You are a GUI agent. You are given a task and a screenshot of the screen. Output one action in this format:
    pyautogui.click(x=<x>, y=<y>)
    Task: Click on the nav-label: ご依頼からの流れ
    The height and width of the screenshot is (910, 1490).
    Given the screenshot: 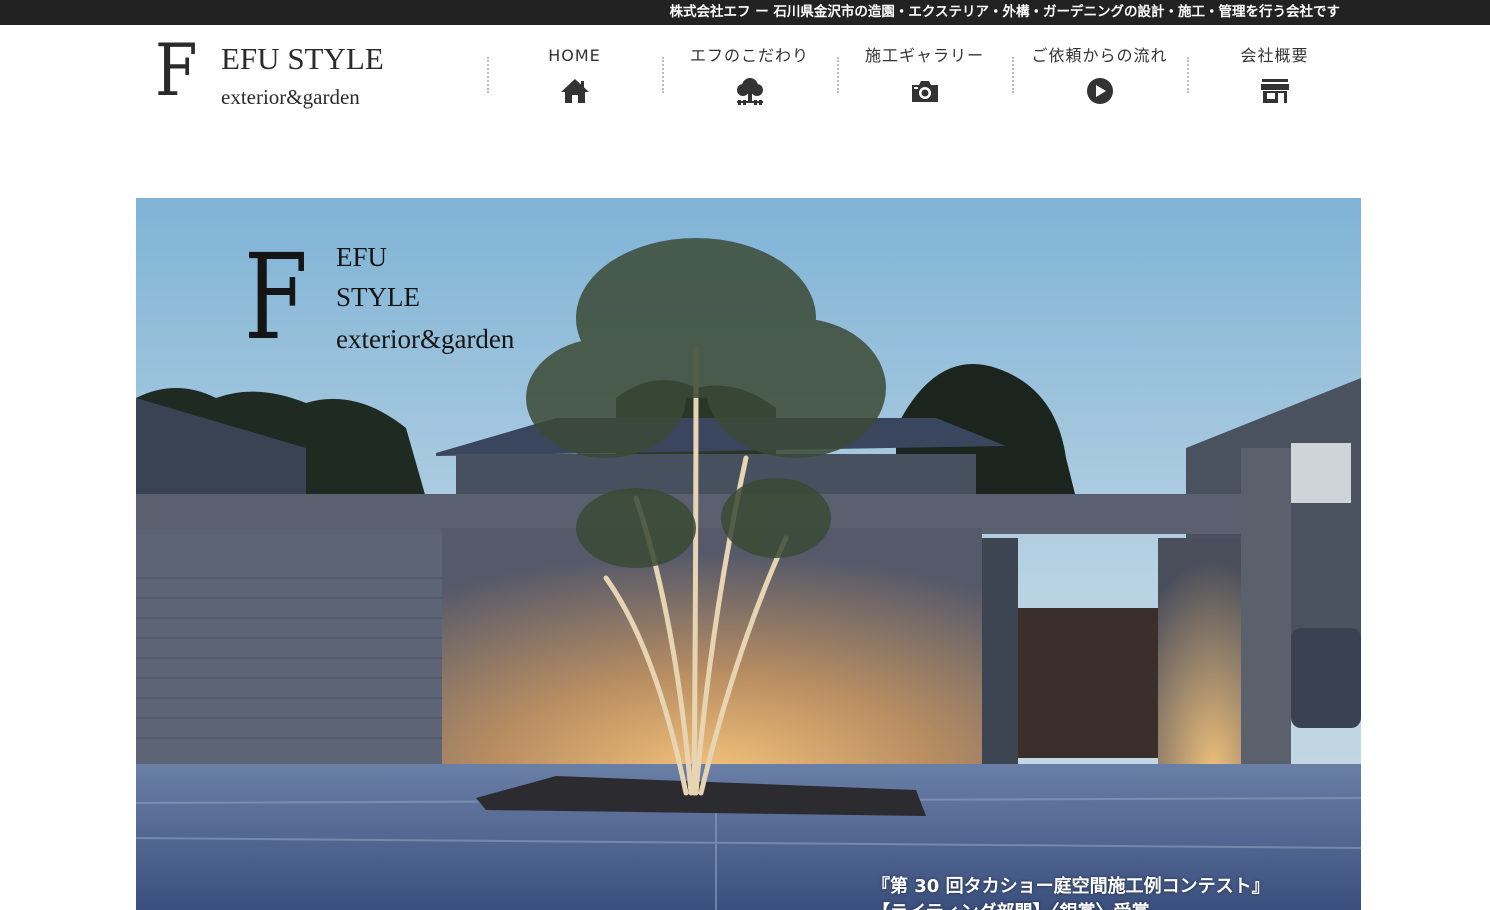 What is the action you would take?
    pyautogui.click(x=1099, y=55)
    